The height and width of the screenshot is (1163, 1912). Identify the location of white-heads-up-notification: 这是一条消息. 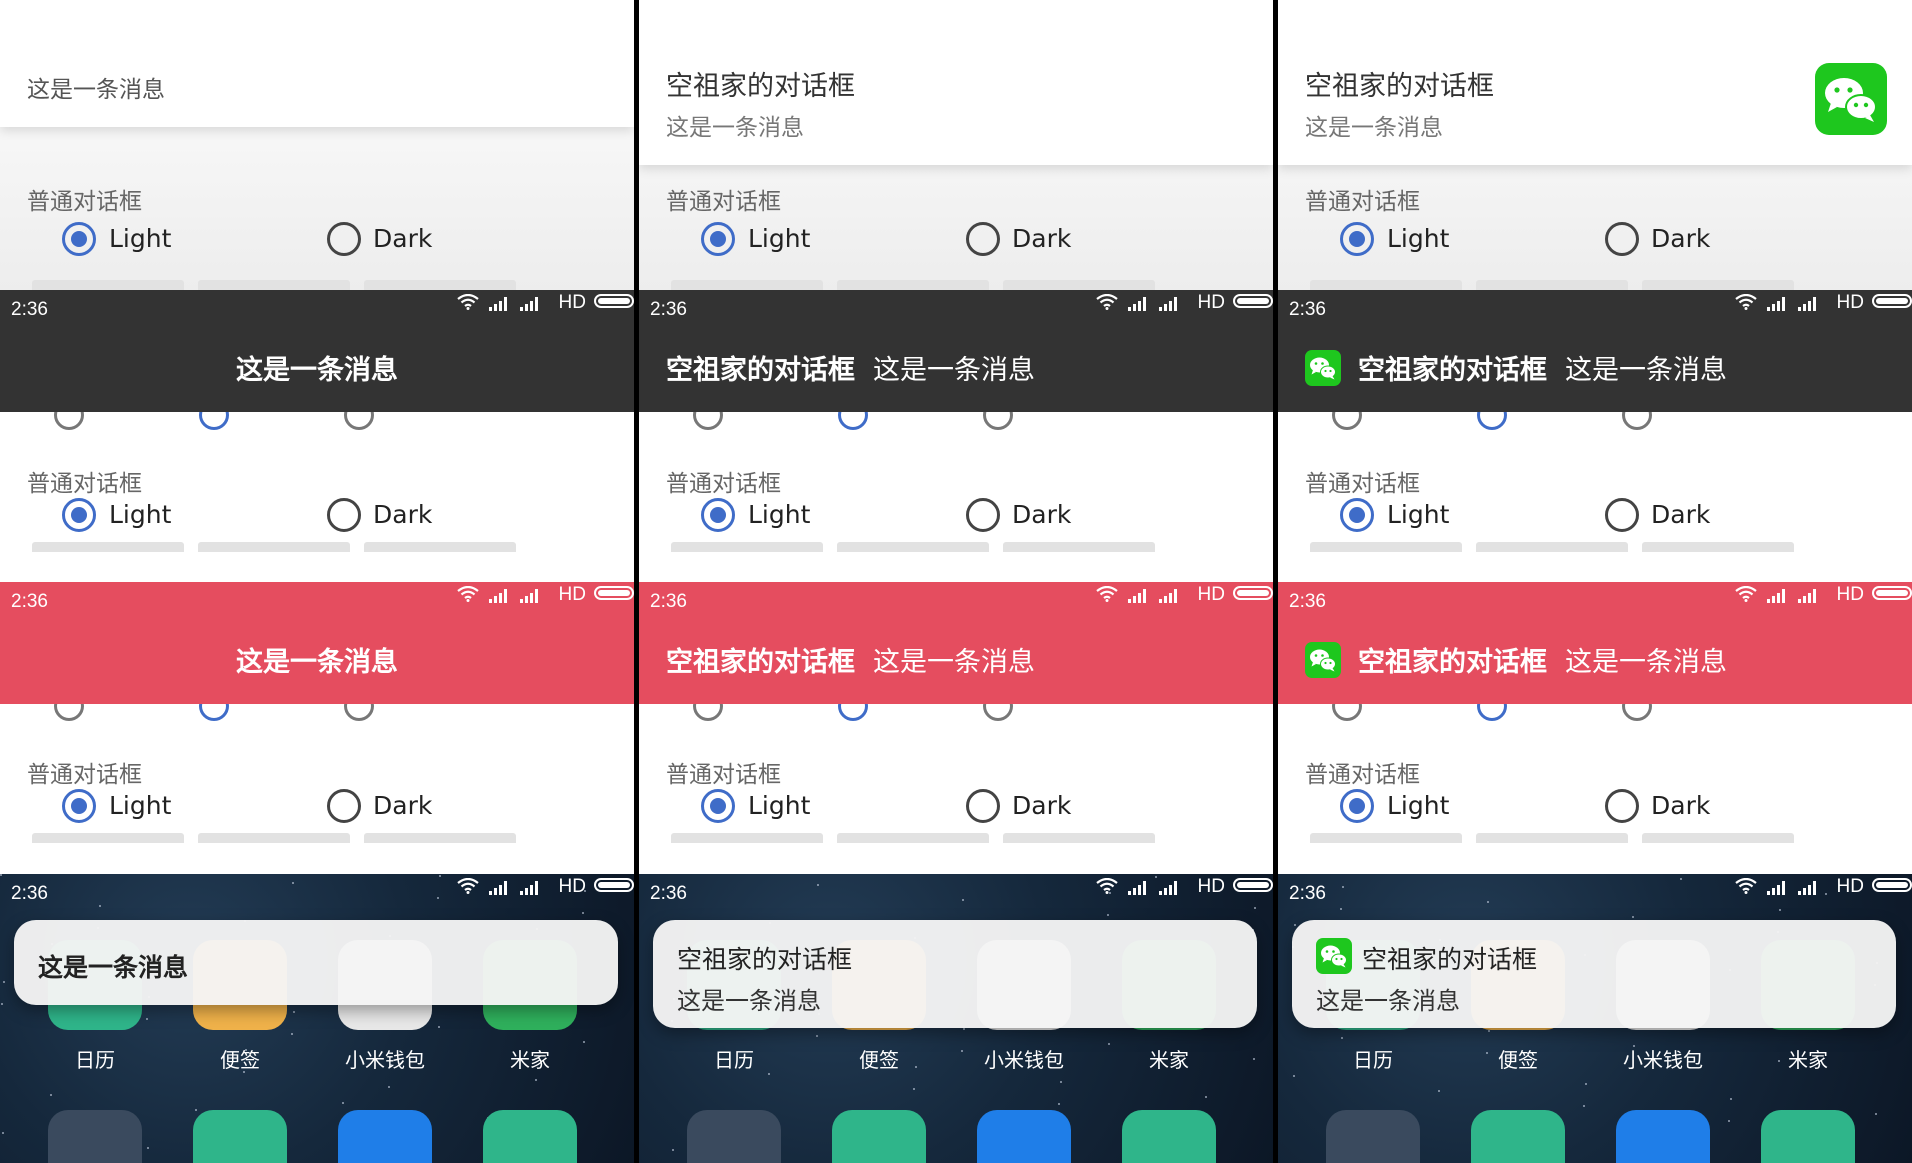
(317, 63).